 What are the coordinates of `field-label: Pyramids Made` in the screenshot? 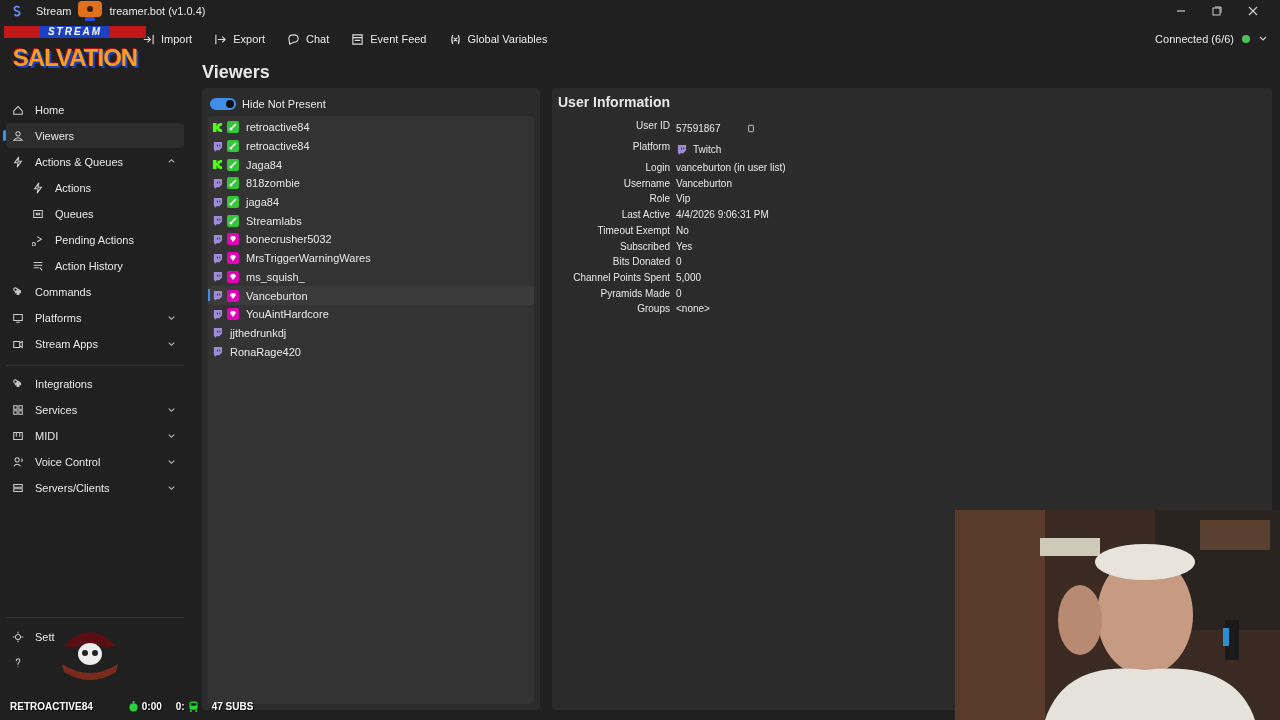 It's located at (634, 293).